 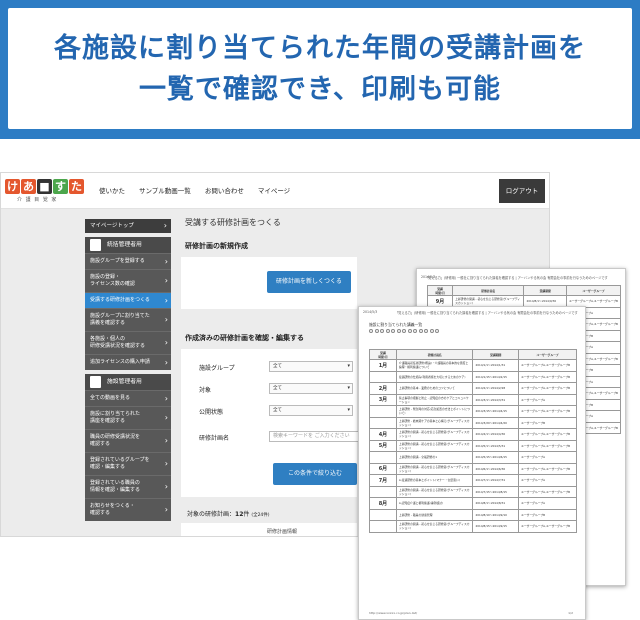 What do you see at coordinates (112, 190) in the screenshot?
I see `nav-item-0: 使いかた` at bounding box center [112, 190].